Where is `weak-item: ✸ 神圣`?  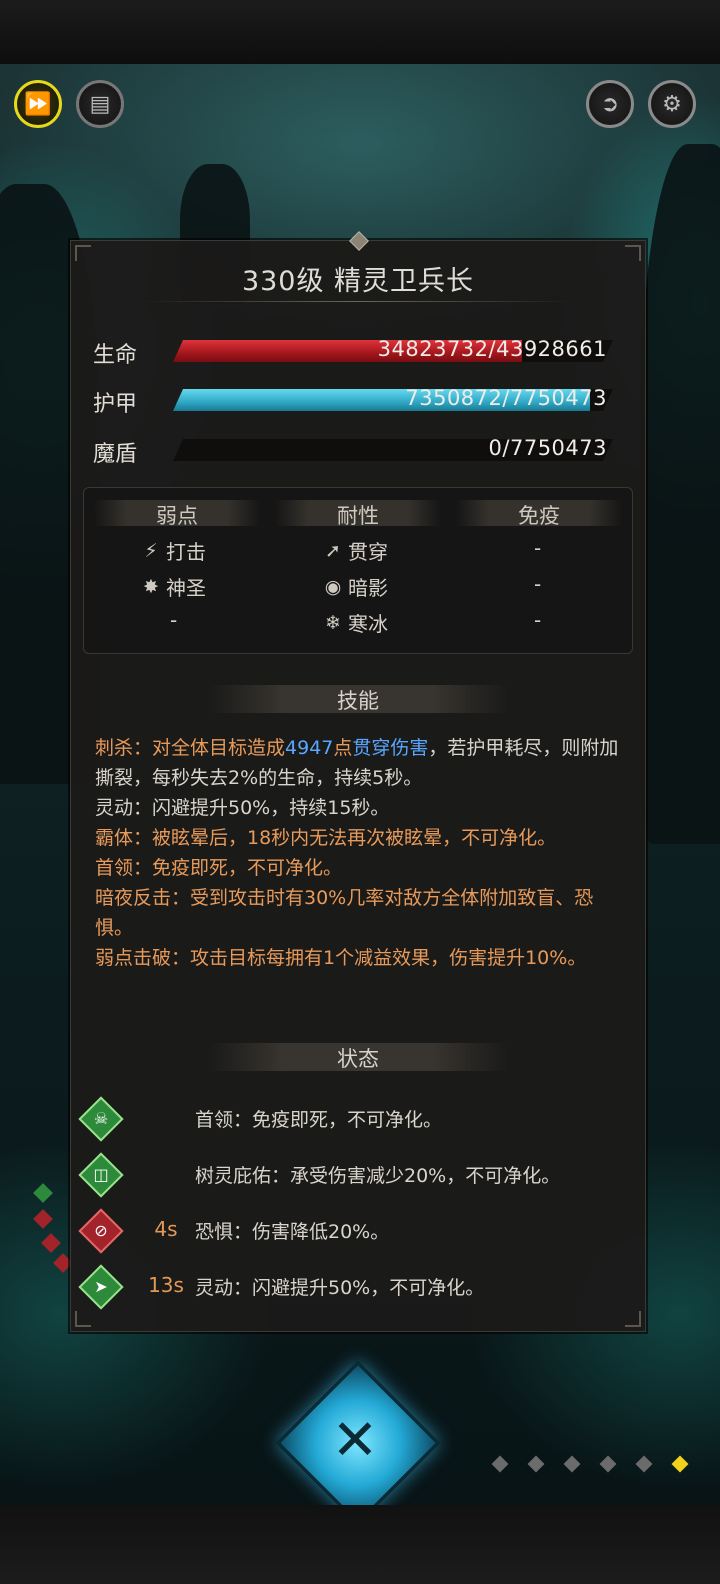
weak-item: ✸ 神圣 is located at coordinates (173, 586).